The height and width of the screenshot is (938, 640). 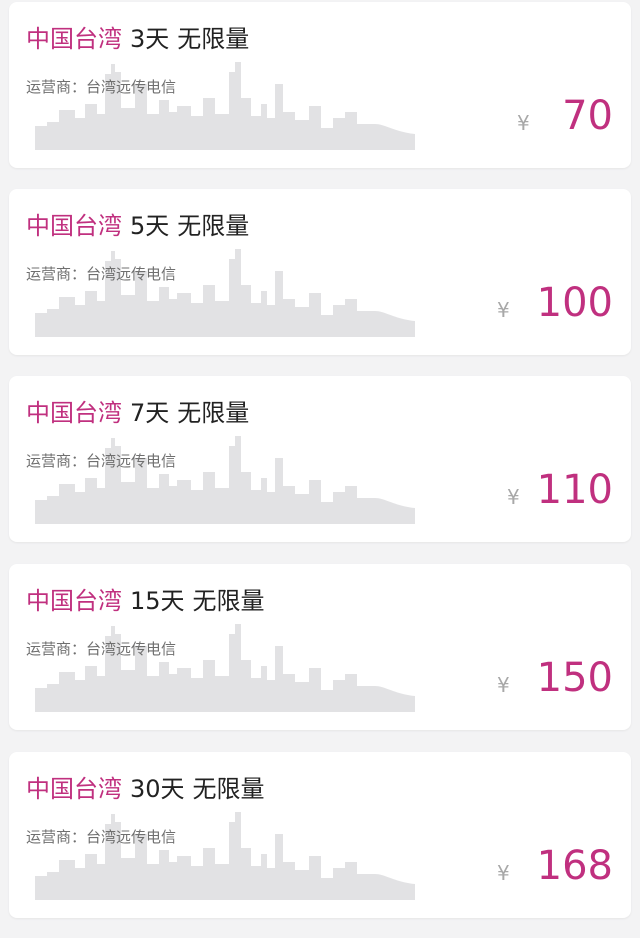 I want to click on duration-label: 15天, so click(x=157, y=601).